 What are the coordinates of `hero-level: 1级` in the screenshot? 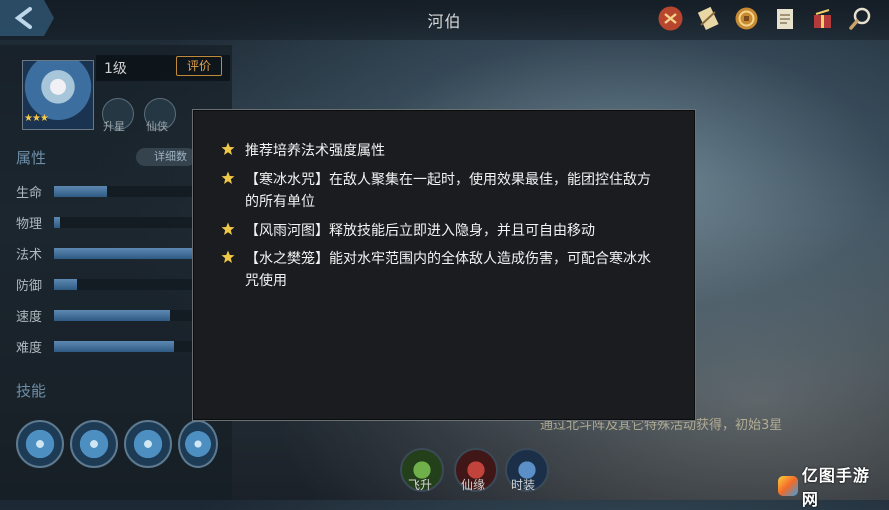 It's located at (115, 69).